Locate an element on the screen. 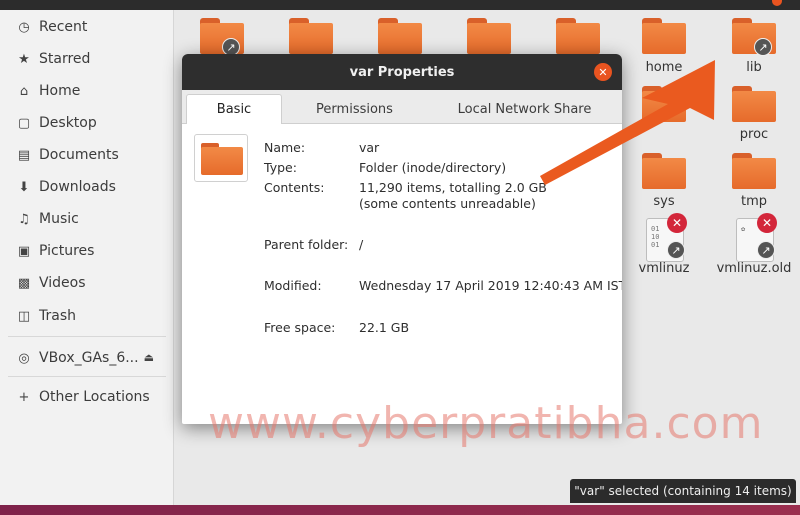 The height and width of the screenshot is (515, 800). sidebar-item-recent: ◷ Recent is located at coordinates (87, 27).